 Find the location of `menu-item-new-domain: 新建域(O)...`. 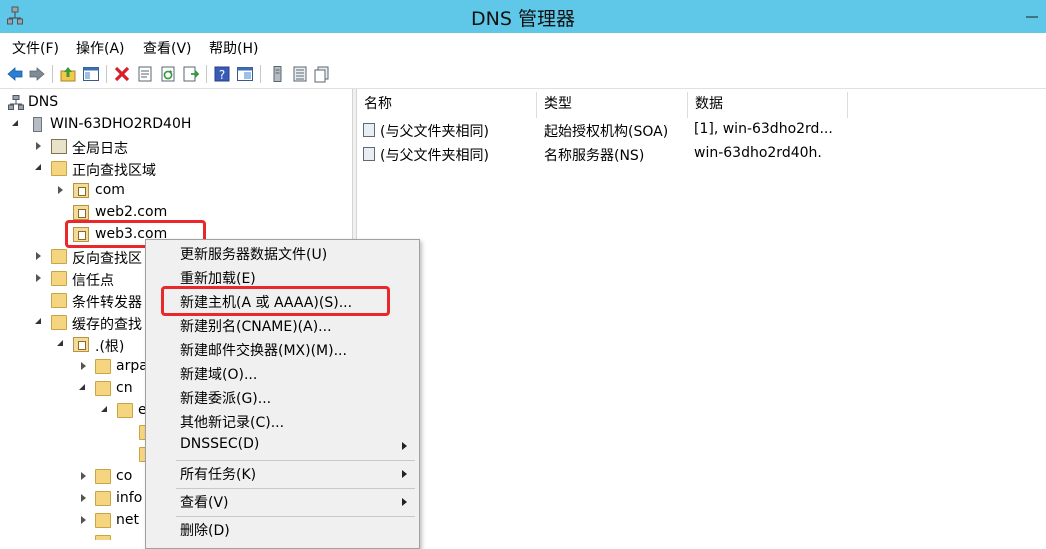

menu-item-new-domain: 新建域(O)... is located at coordinates (218, 375).